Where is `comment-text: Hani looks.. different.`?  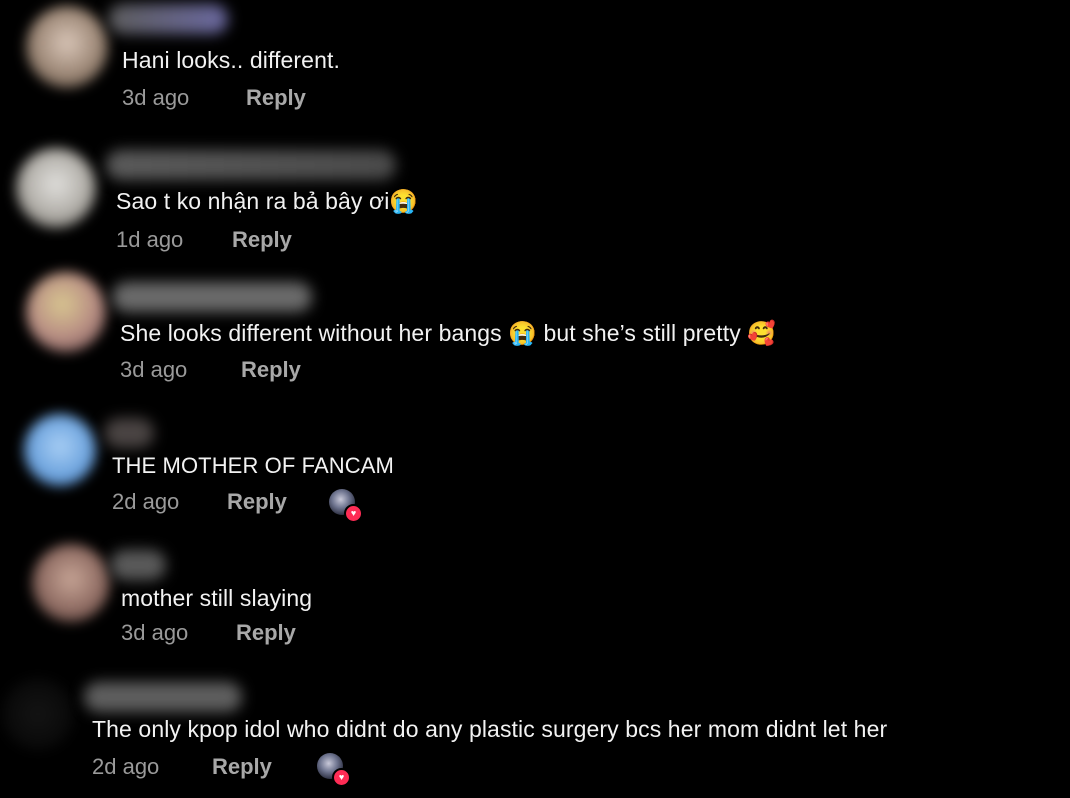
comment-text: Hani looks.. different. is located at coordinates (231, 60).